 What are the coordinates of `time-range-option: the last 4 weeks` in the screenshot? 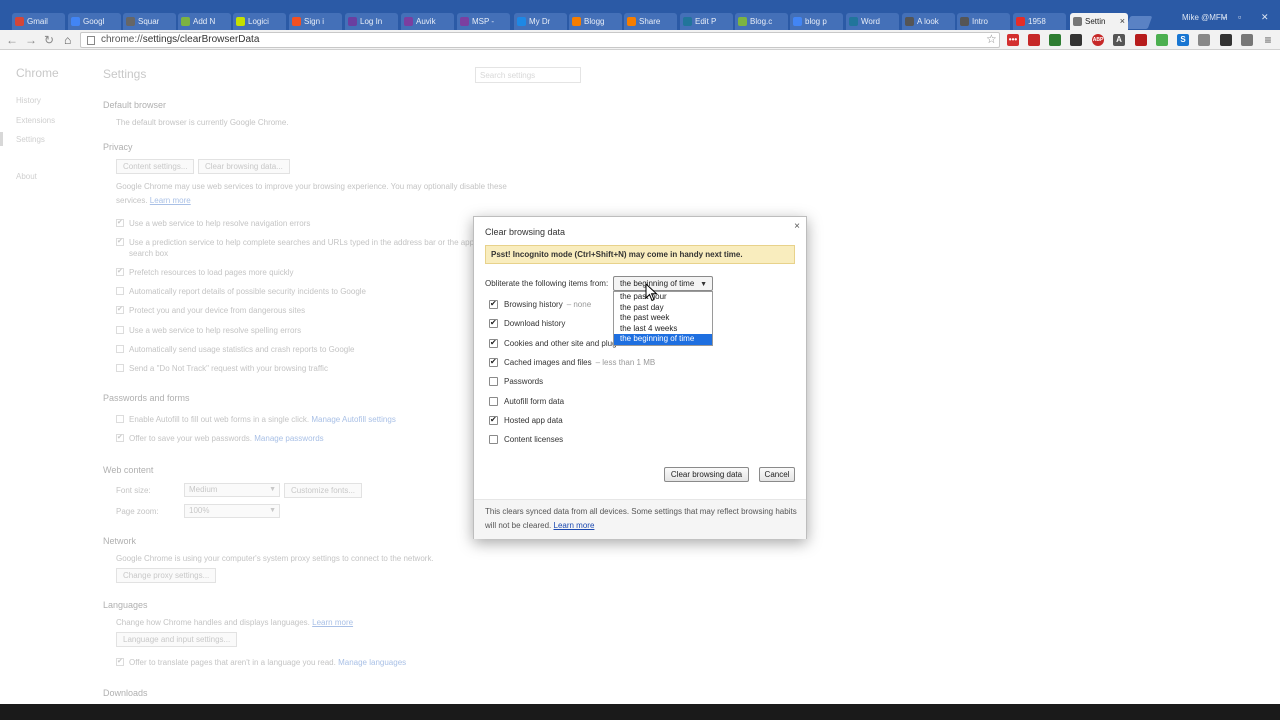 It's located at (663, 329).